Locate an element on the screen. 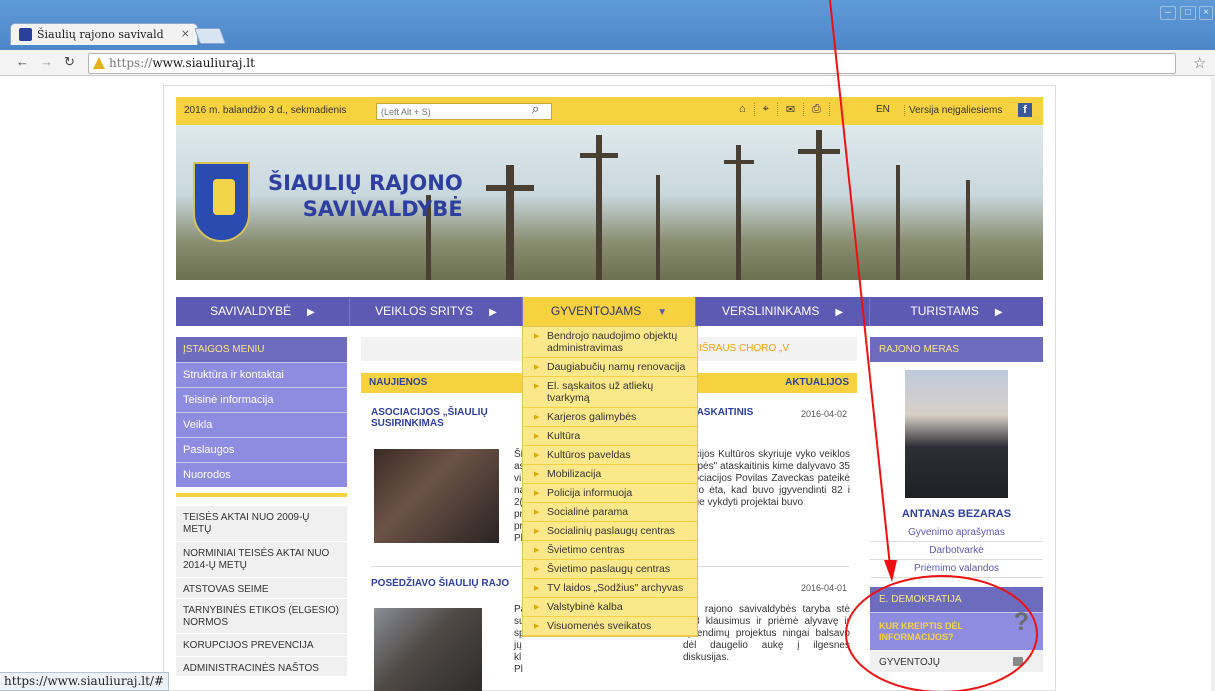 The image size is (1215, 691). annotation-arrow-line is located at coordinates (860, 283).